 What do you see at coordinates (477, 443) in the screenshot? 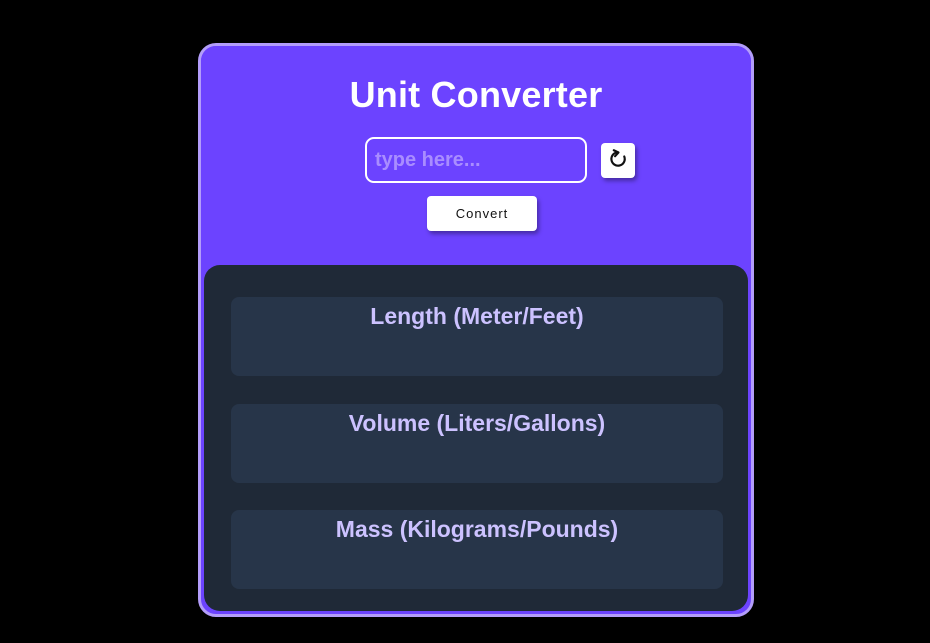
I see `volume-result-card: Volume (Liters/Gallons)` at bounding box center [477, 443].